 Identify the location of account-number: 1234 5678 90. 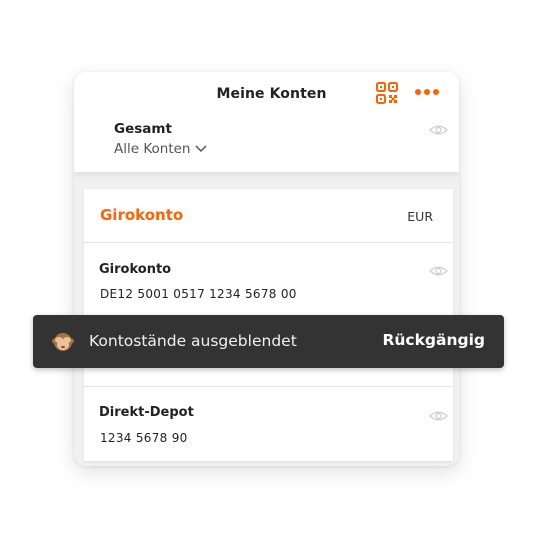
(144, 438).